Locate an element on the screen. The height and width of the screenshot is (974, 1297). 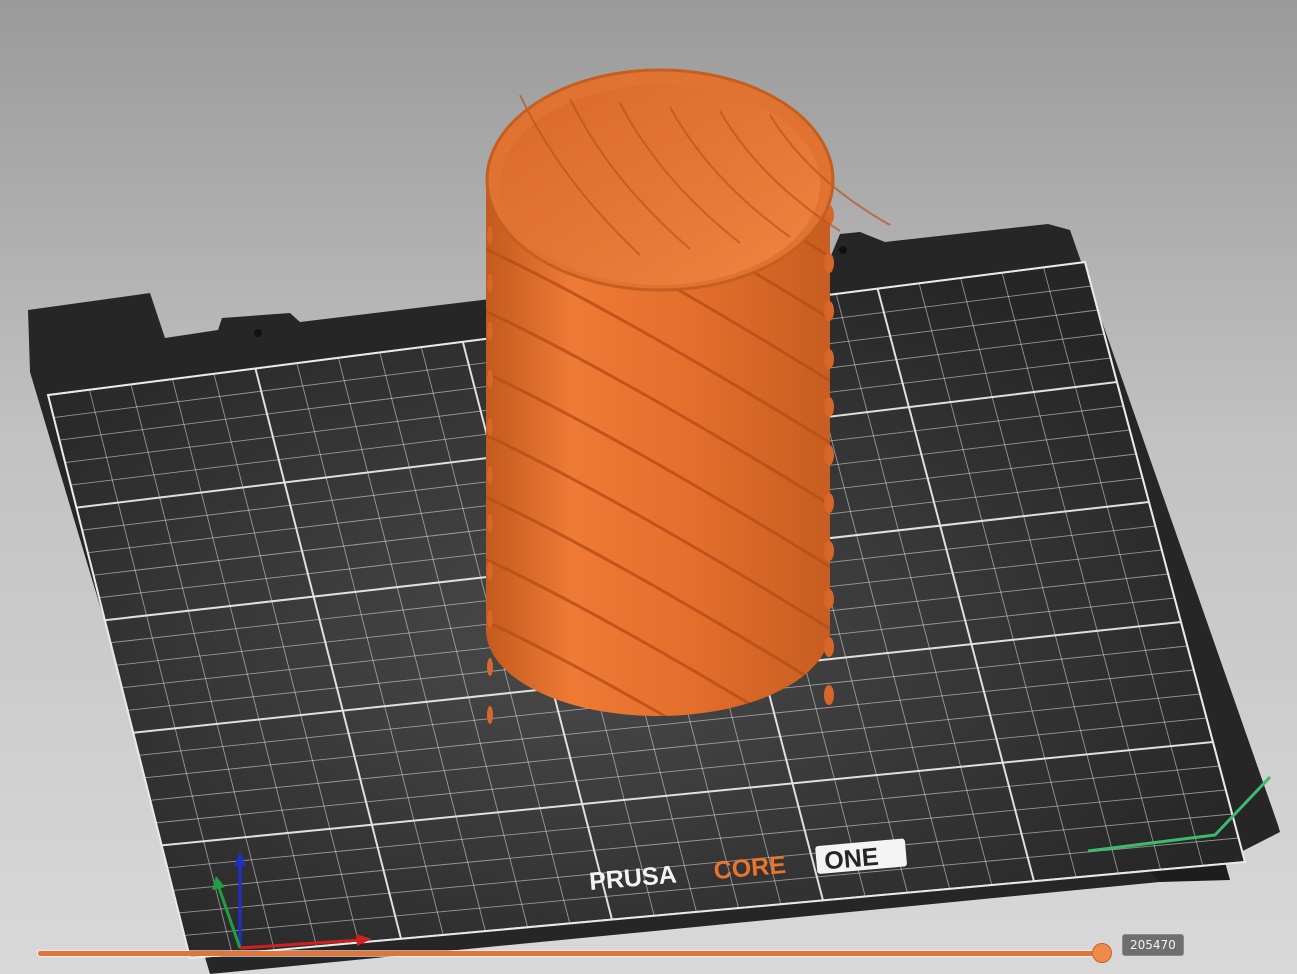
slider-value-label: 205470 is located at coordinates (1153, 945).